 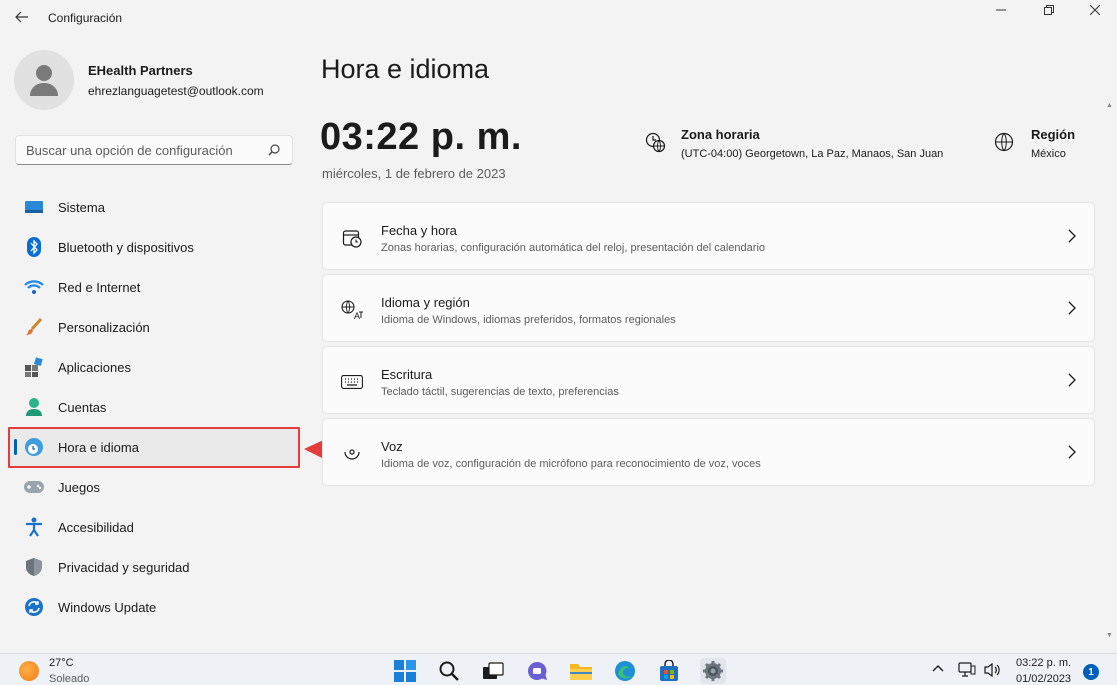 What do you see at coordinates (392, 446) in the screenshot?
I see `card-title: Voz` at bounding box center [392, 446].